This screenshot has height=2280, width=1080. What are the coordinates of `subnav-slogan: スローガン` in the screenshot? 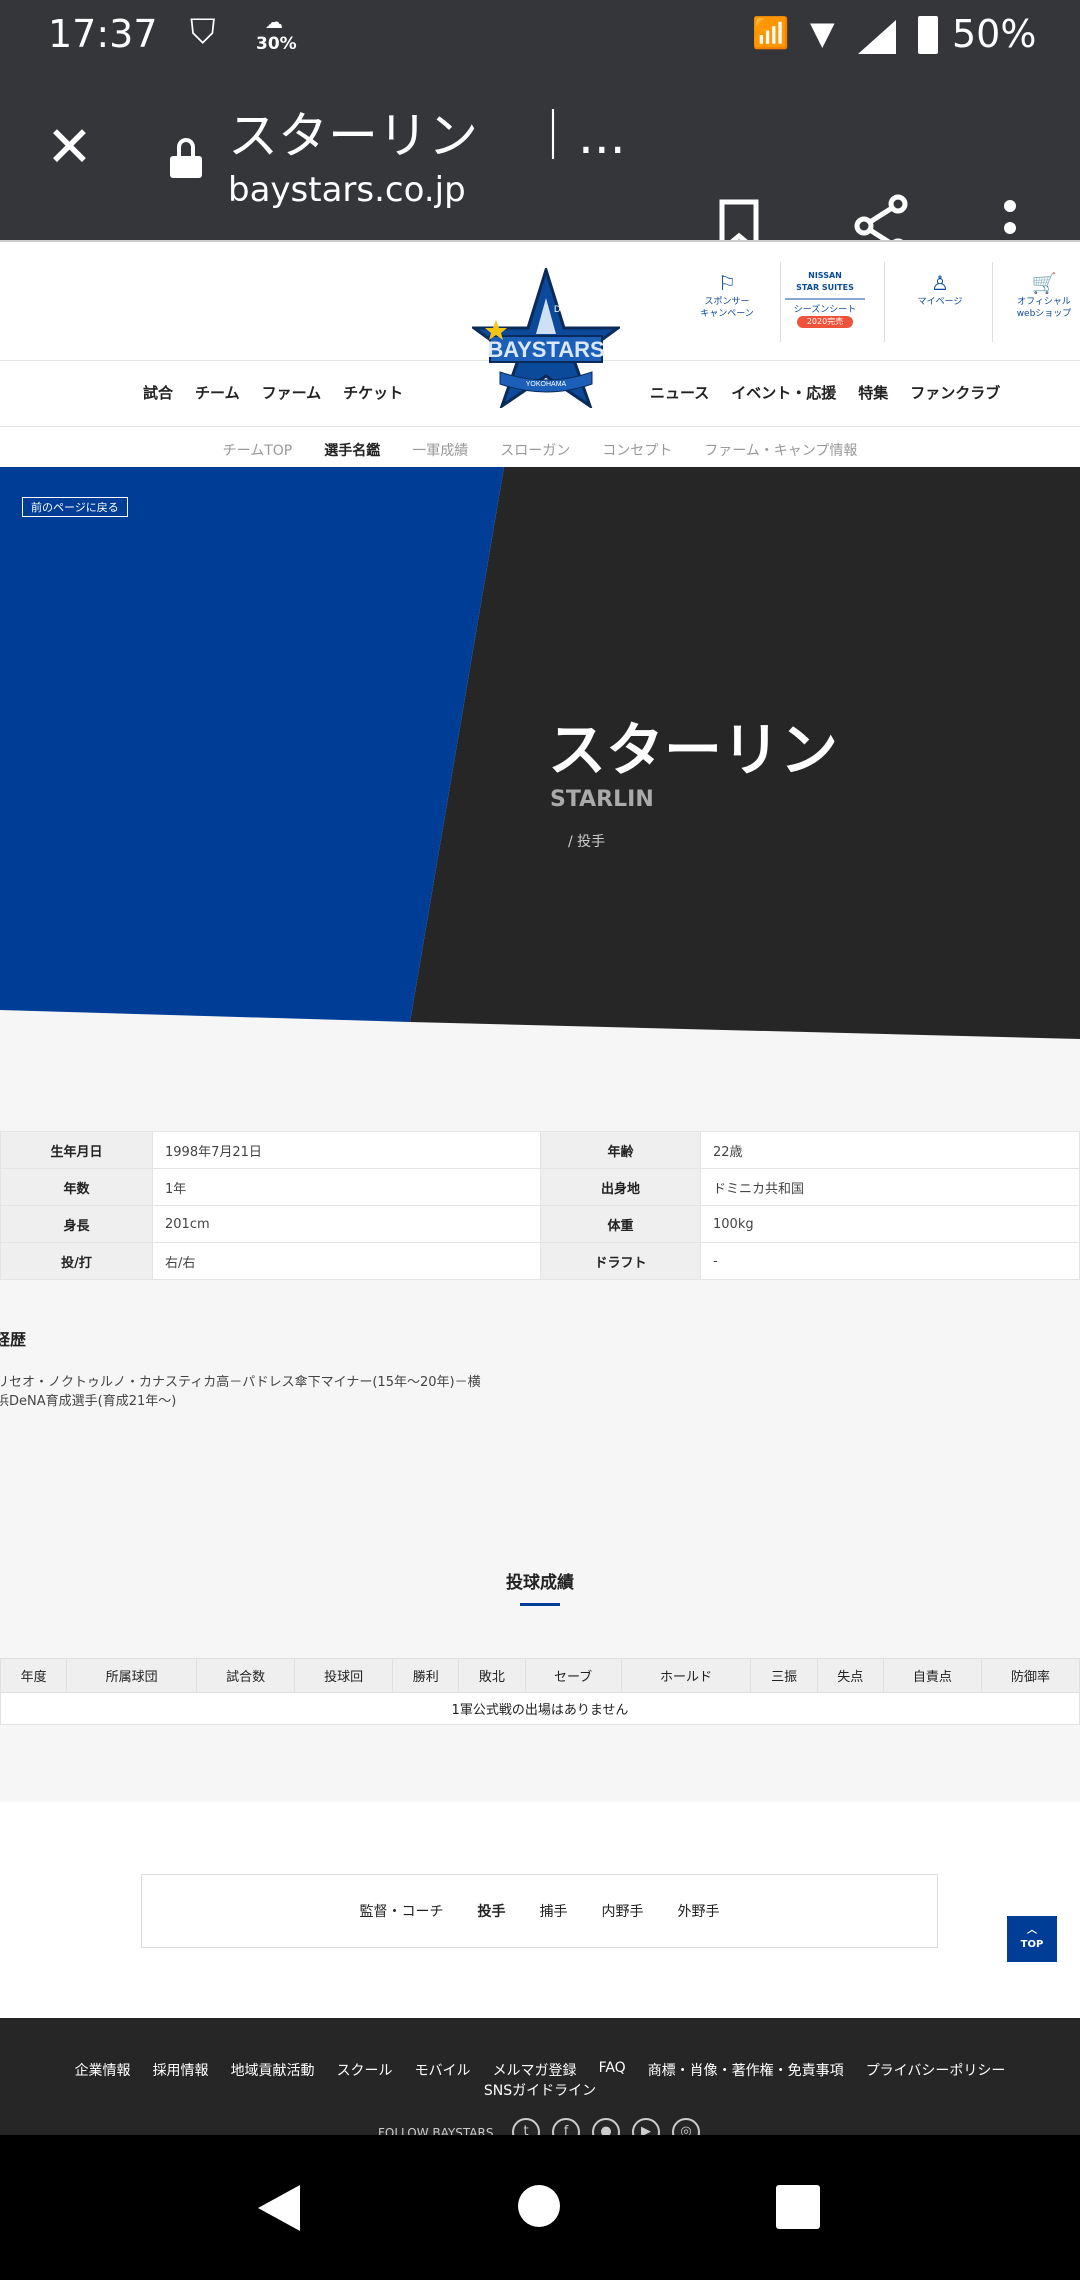 It's located at (535, 450).